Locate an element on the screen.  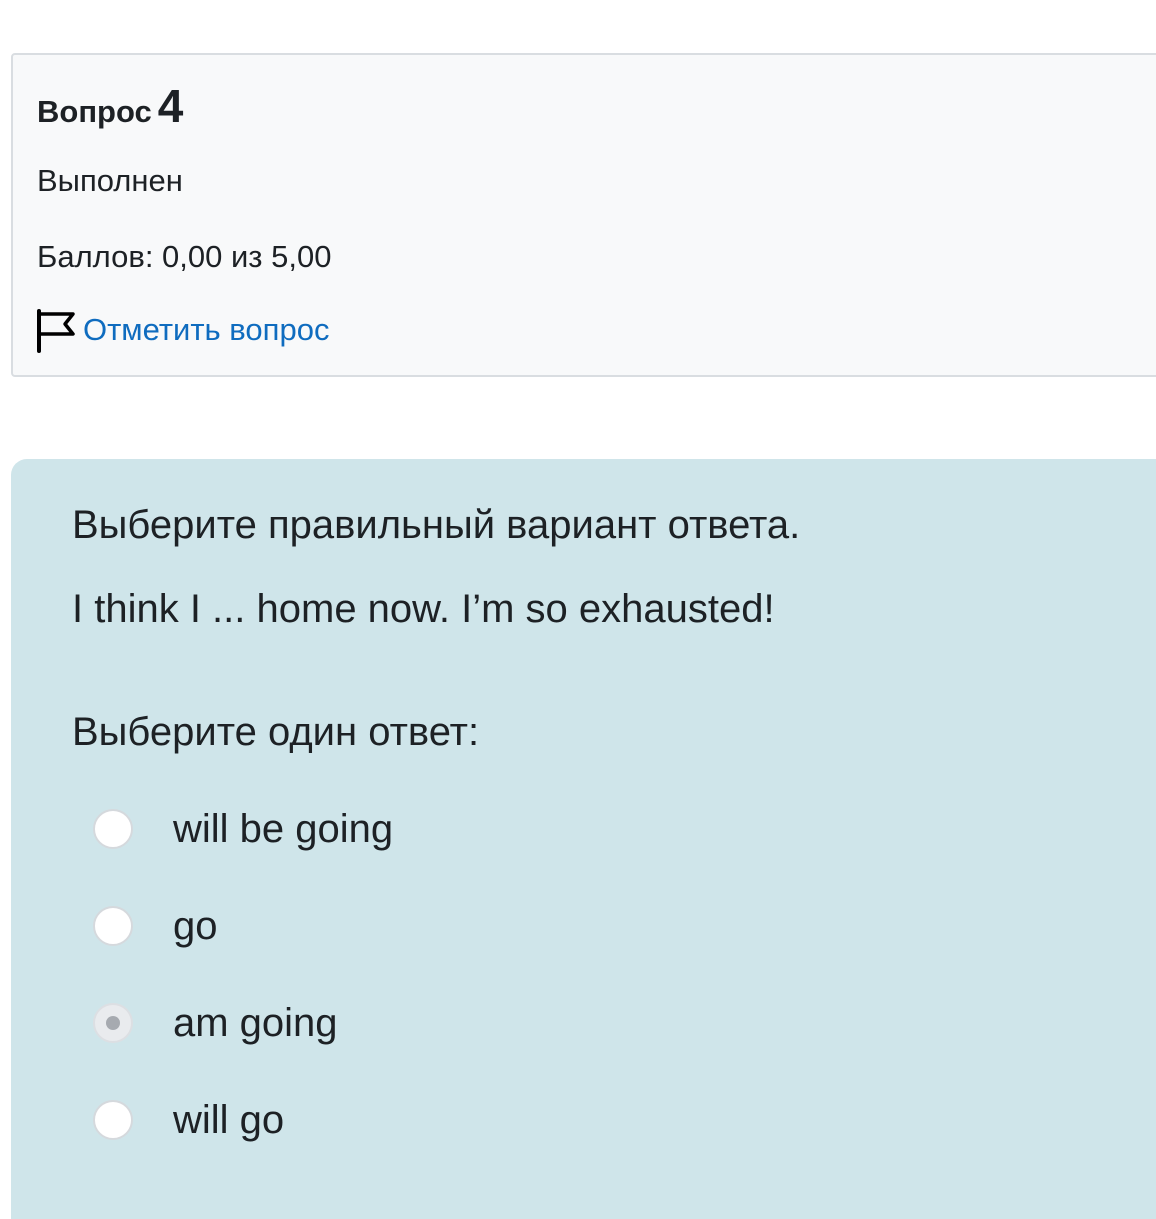
question-grade: Баллов: 0,00 из 5,00 is located at coordinates (184, 256).